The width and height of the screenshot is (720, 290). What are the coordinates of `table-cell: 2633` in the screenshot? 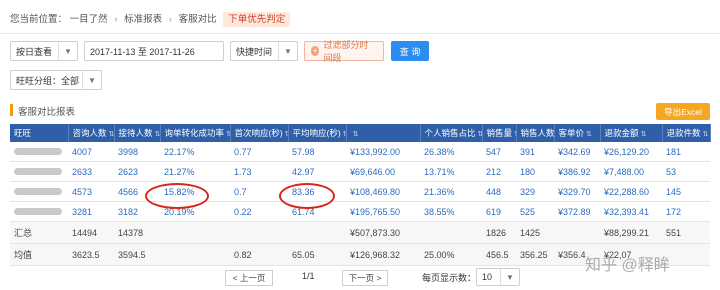 It's located at (91, 171).